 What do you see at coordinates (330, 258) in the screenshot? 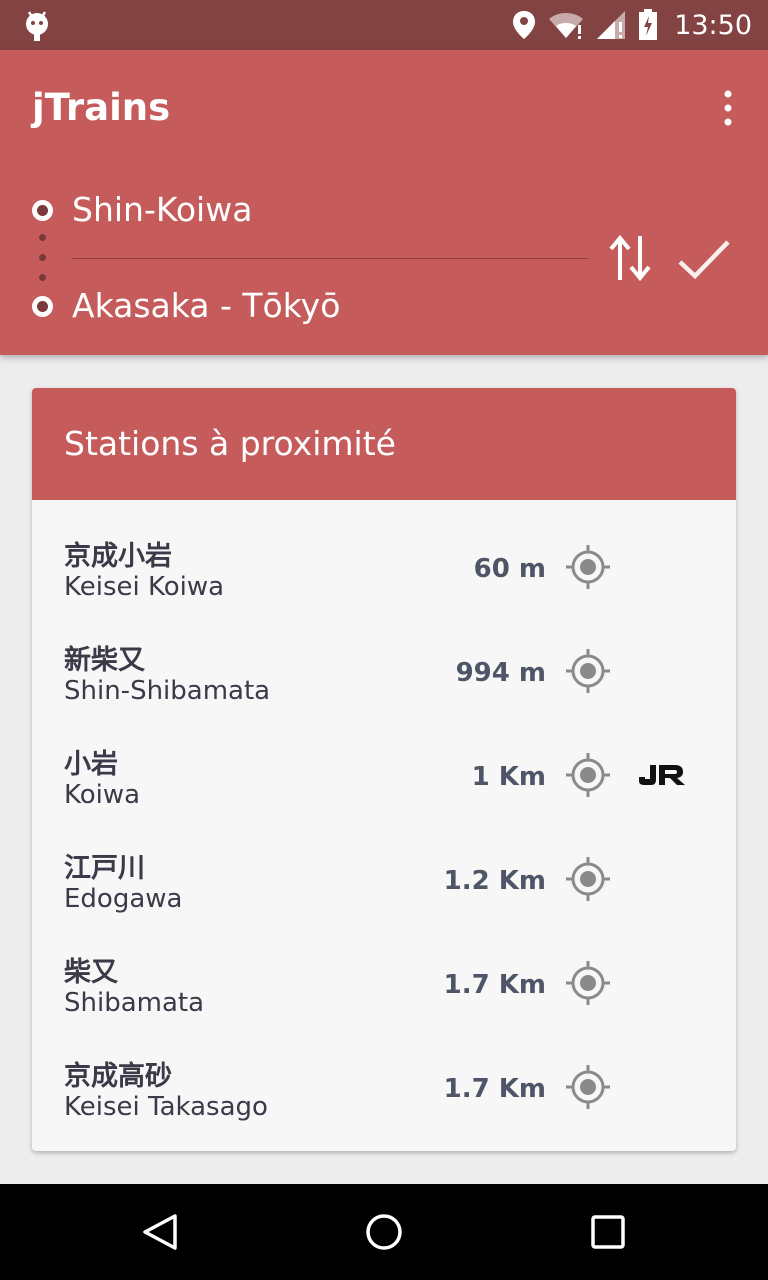
I see `field-divider` at bounding box center [330, 258].